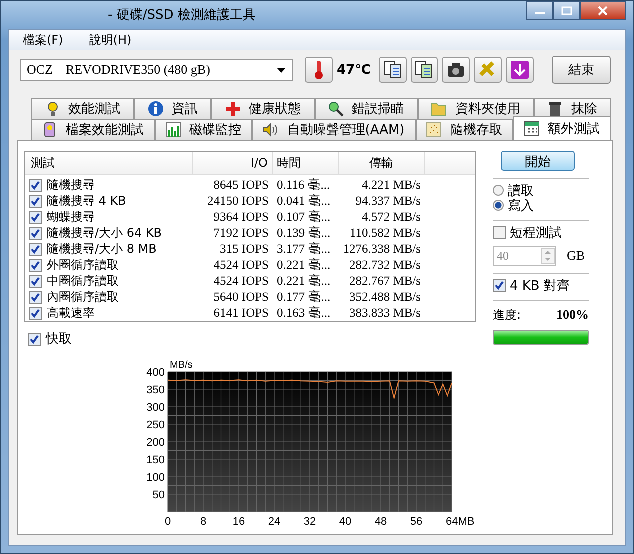 Image resolution: width=634 pixels, height=554 pixels. I want to click on y-tick-label: 300, so click(155, 408).